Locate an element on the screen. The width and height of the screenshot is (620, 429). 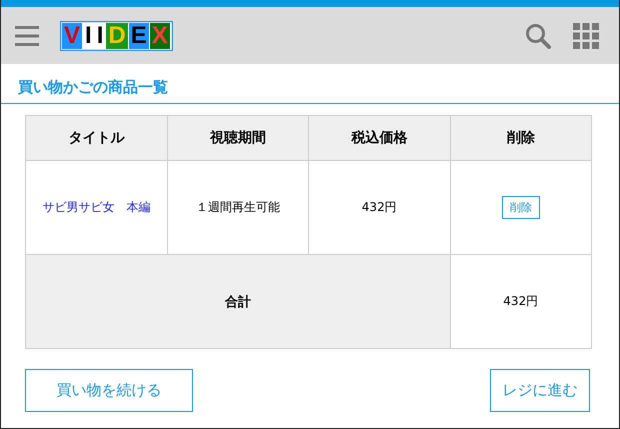
search-icon is located at coordinates (538, 35).